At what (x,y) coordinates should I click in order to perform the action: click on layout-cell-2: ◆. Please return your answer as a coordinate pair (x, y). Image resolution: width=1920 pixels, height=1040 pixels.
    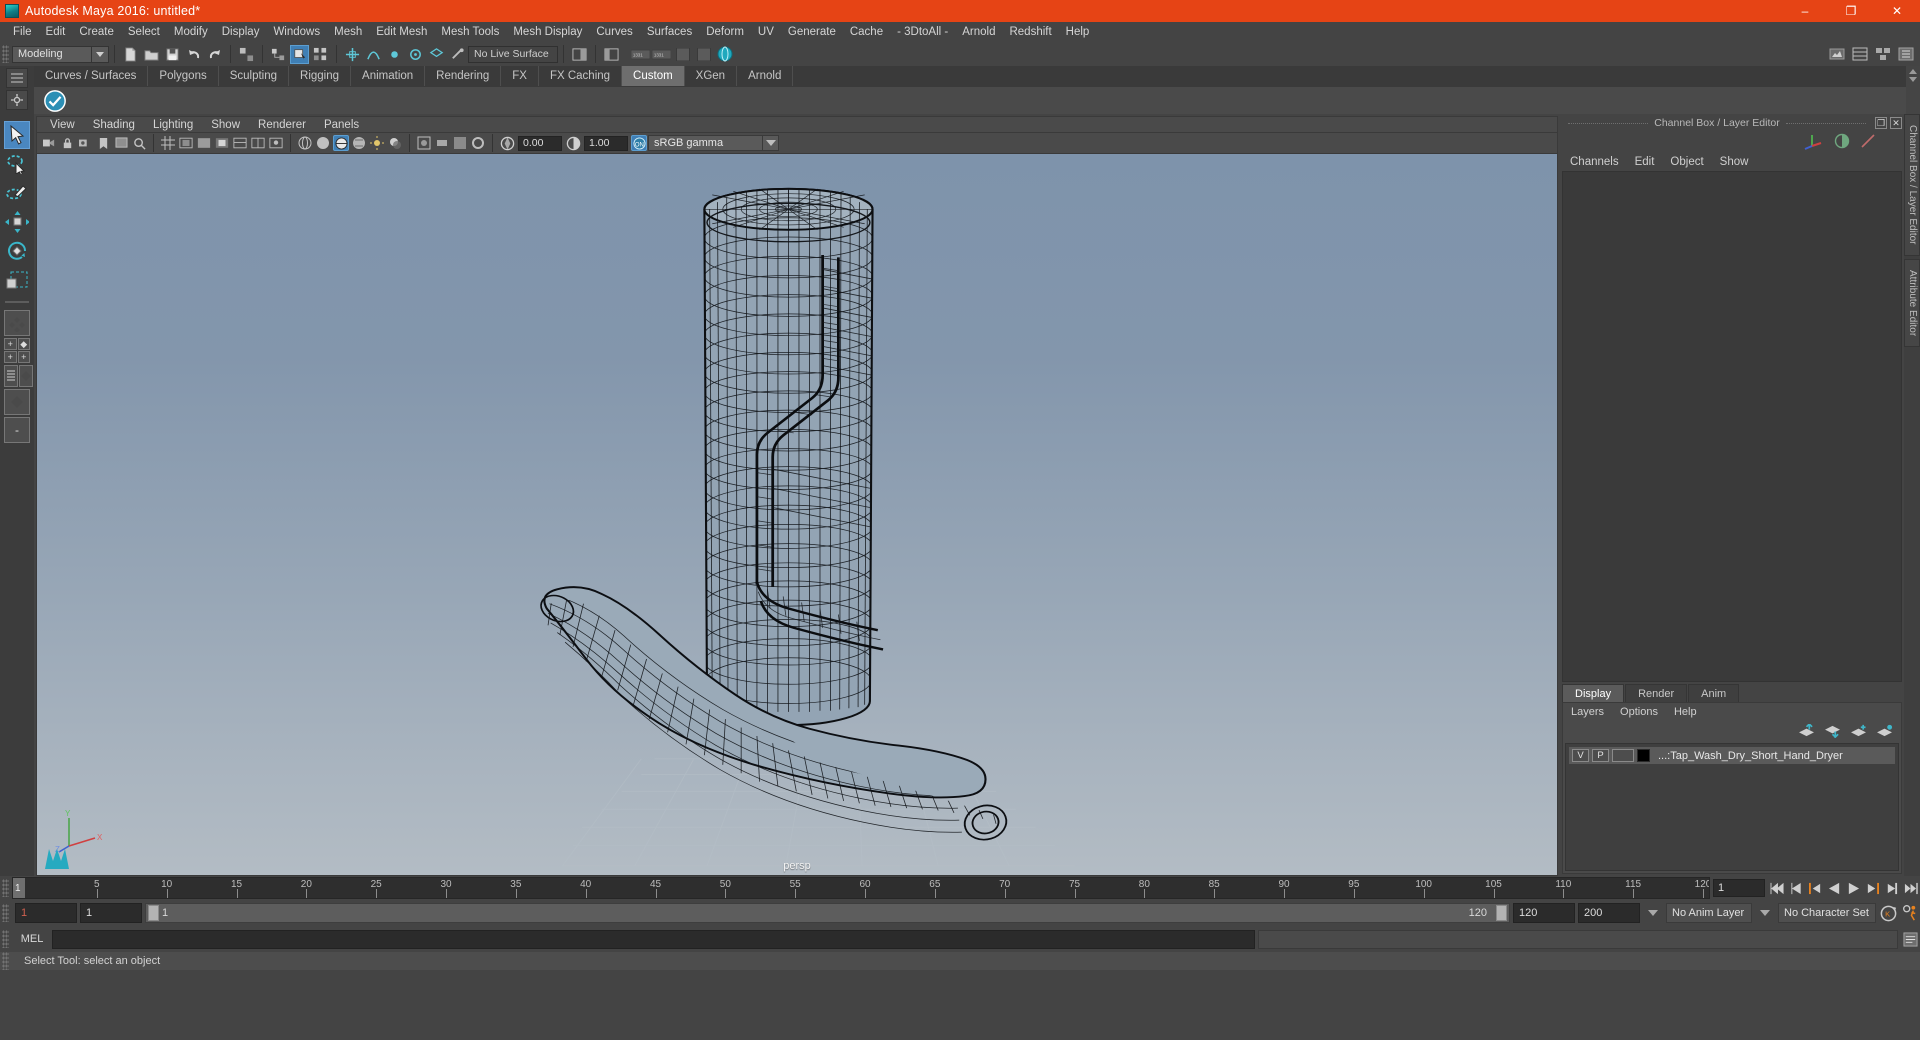
    Looking at the image, I should click on (23, 344).